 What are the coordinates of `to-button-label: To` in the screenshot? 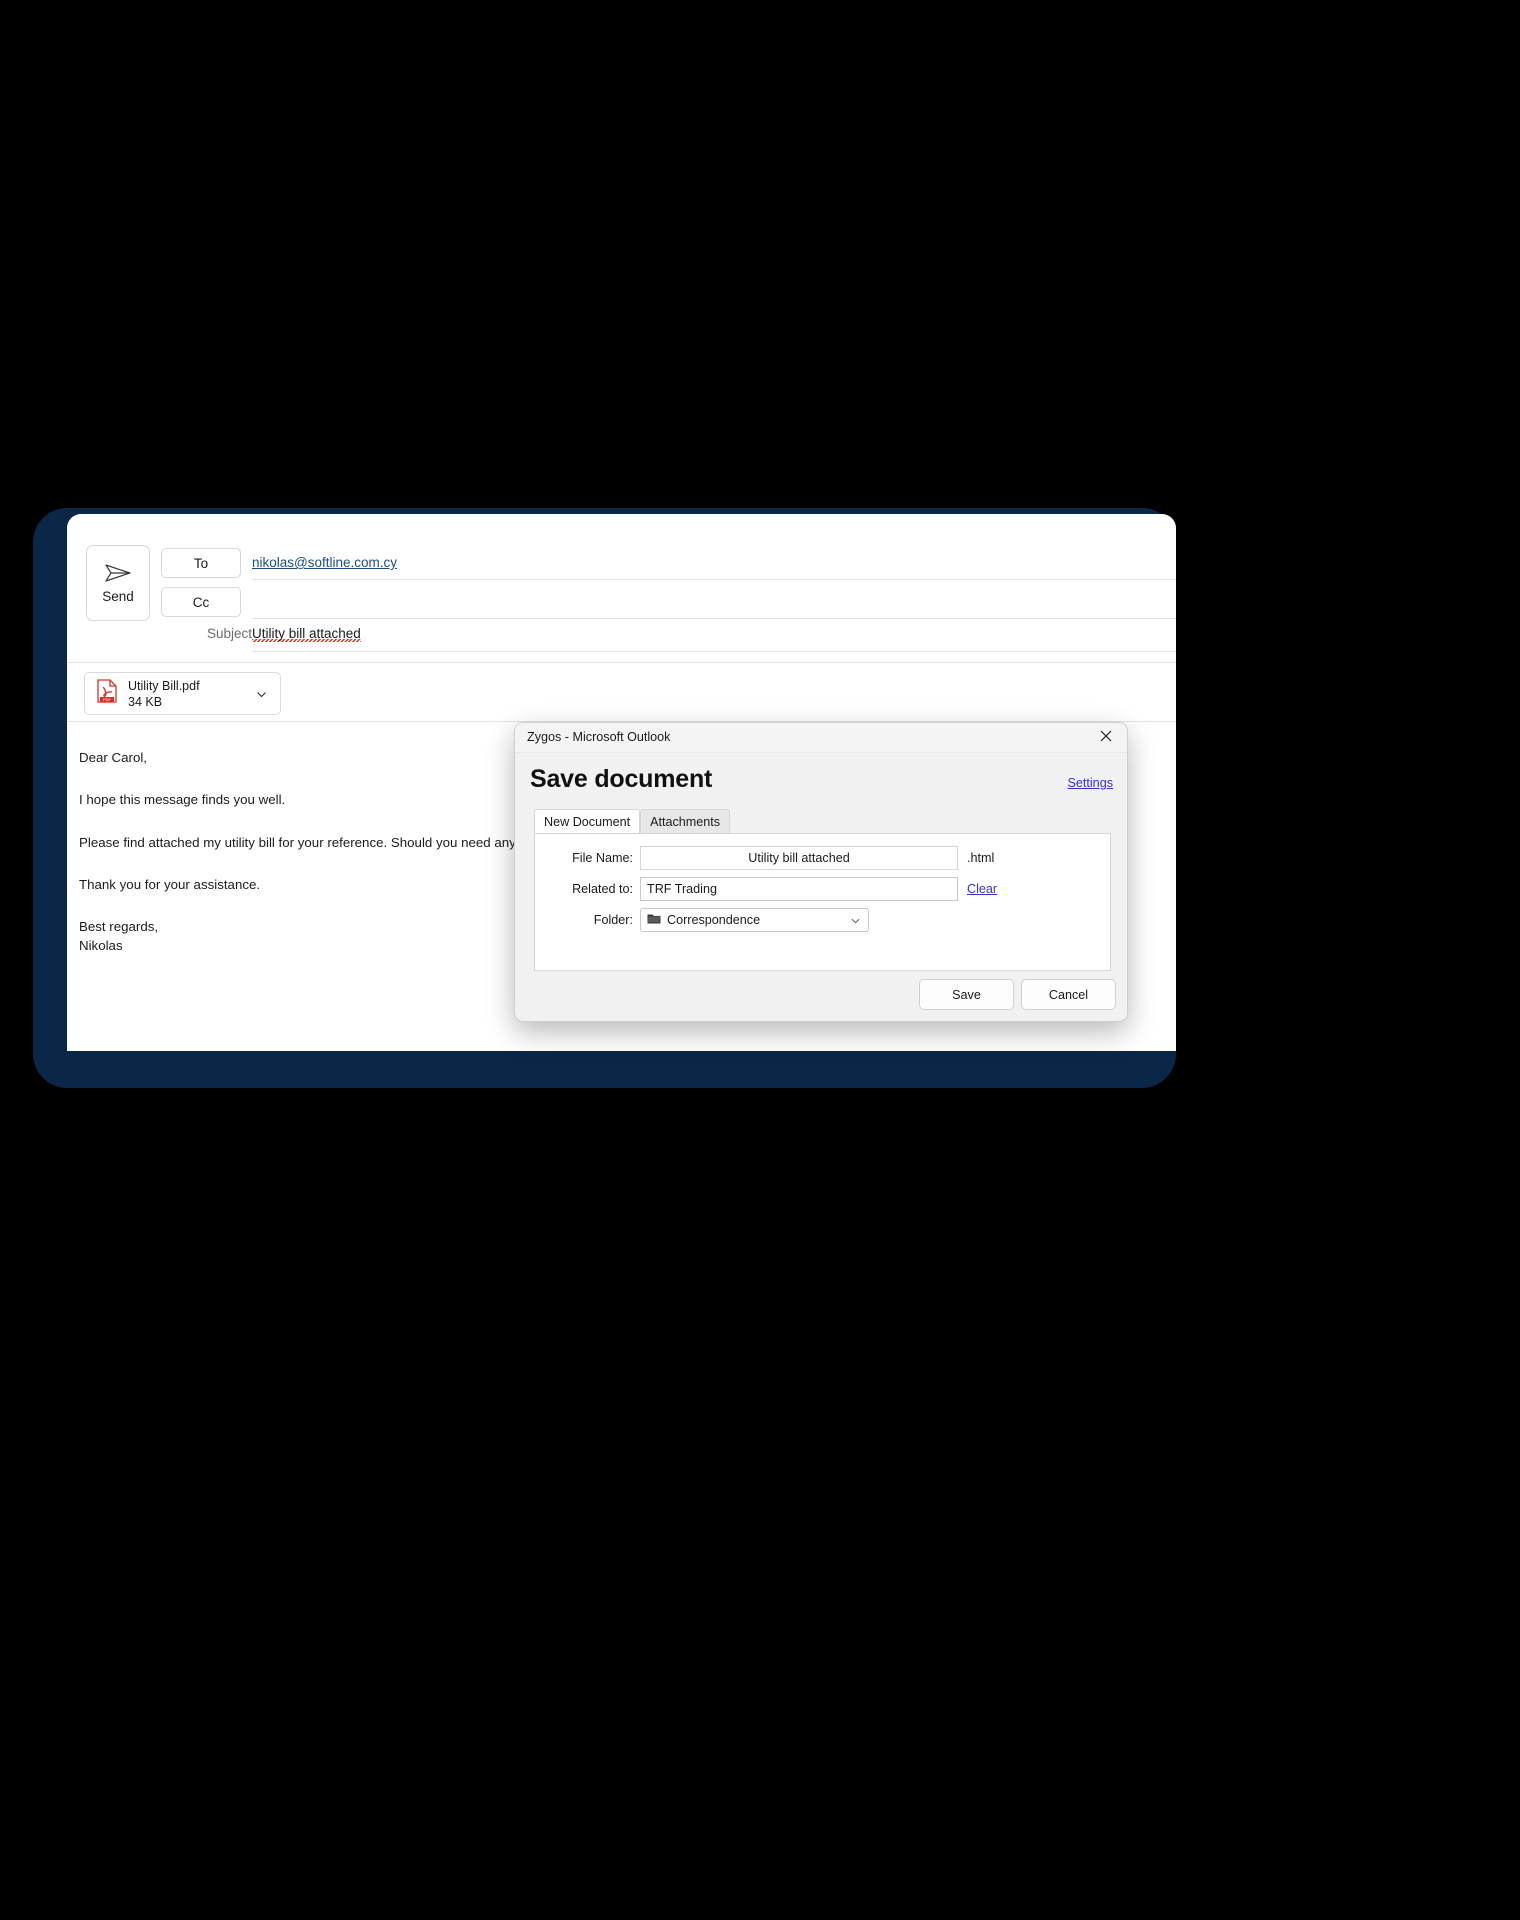 It's located at (201, 563).